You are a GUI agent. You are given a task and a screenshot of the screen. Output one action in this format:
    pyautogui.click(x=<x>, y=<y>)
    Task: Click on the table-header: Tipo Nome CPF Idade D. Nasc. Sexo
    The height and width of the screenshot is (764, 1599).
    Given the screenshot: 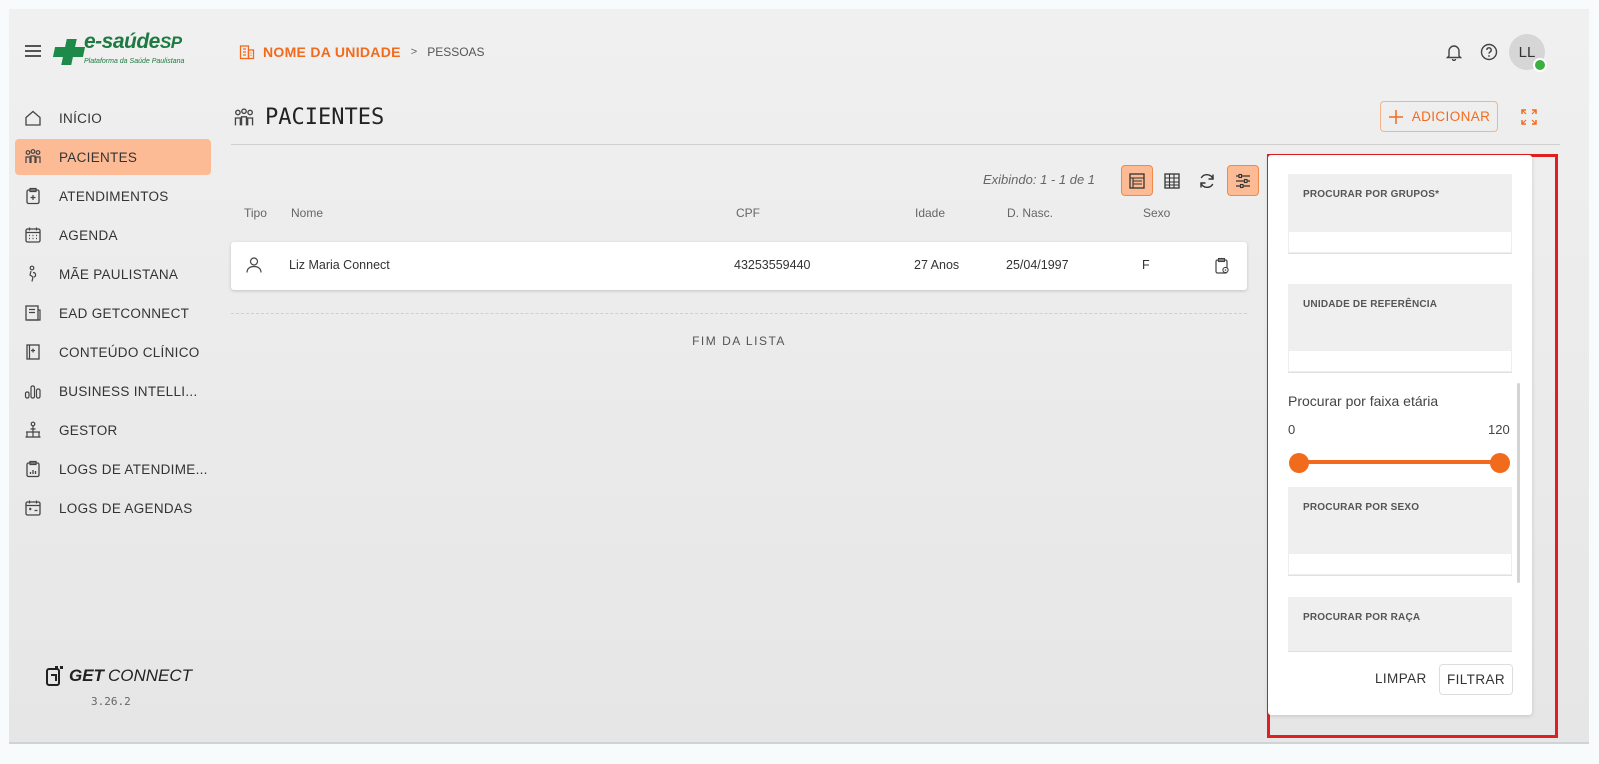 What is the action you would take?
    pyautogui.click(x=739, y=216)
    